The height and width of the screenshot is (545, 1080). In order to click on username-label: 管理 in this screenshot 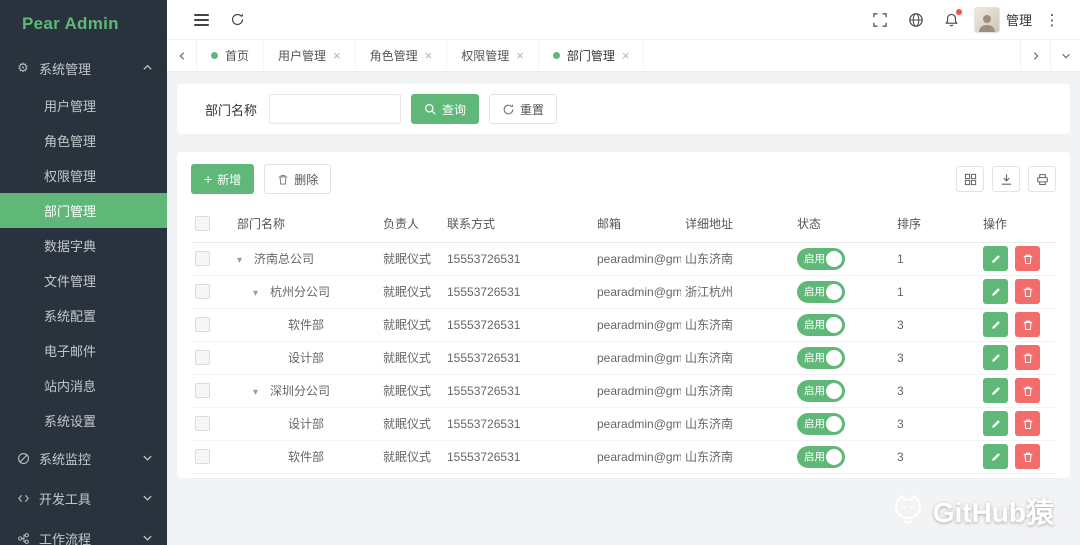, I will do `click(1019, 19)`.